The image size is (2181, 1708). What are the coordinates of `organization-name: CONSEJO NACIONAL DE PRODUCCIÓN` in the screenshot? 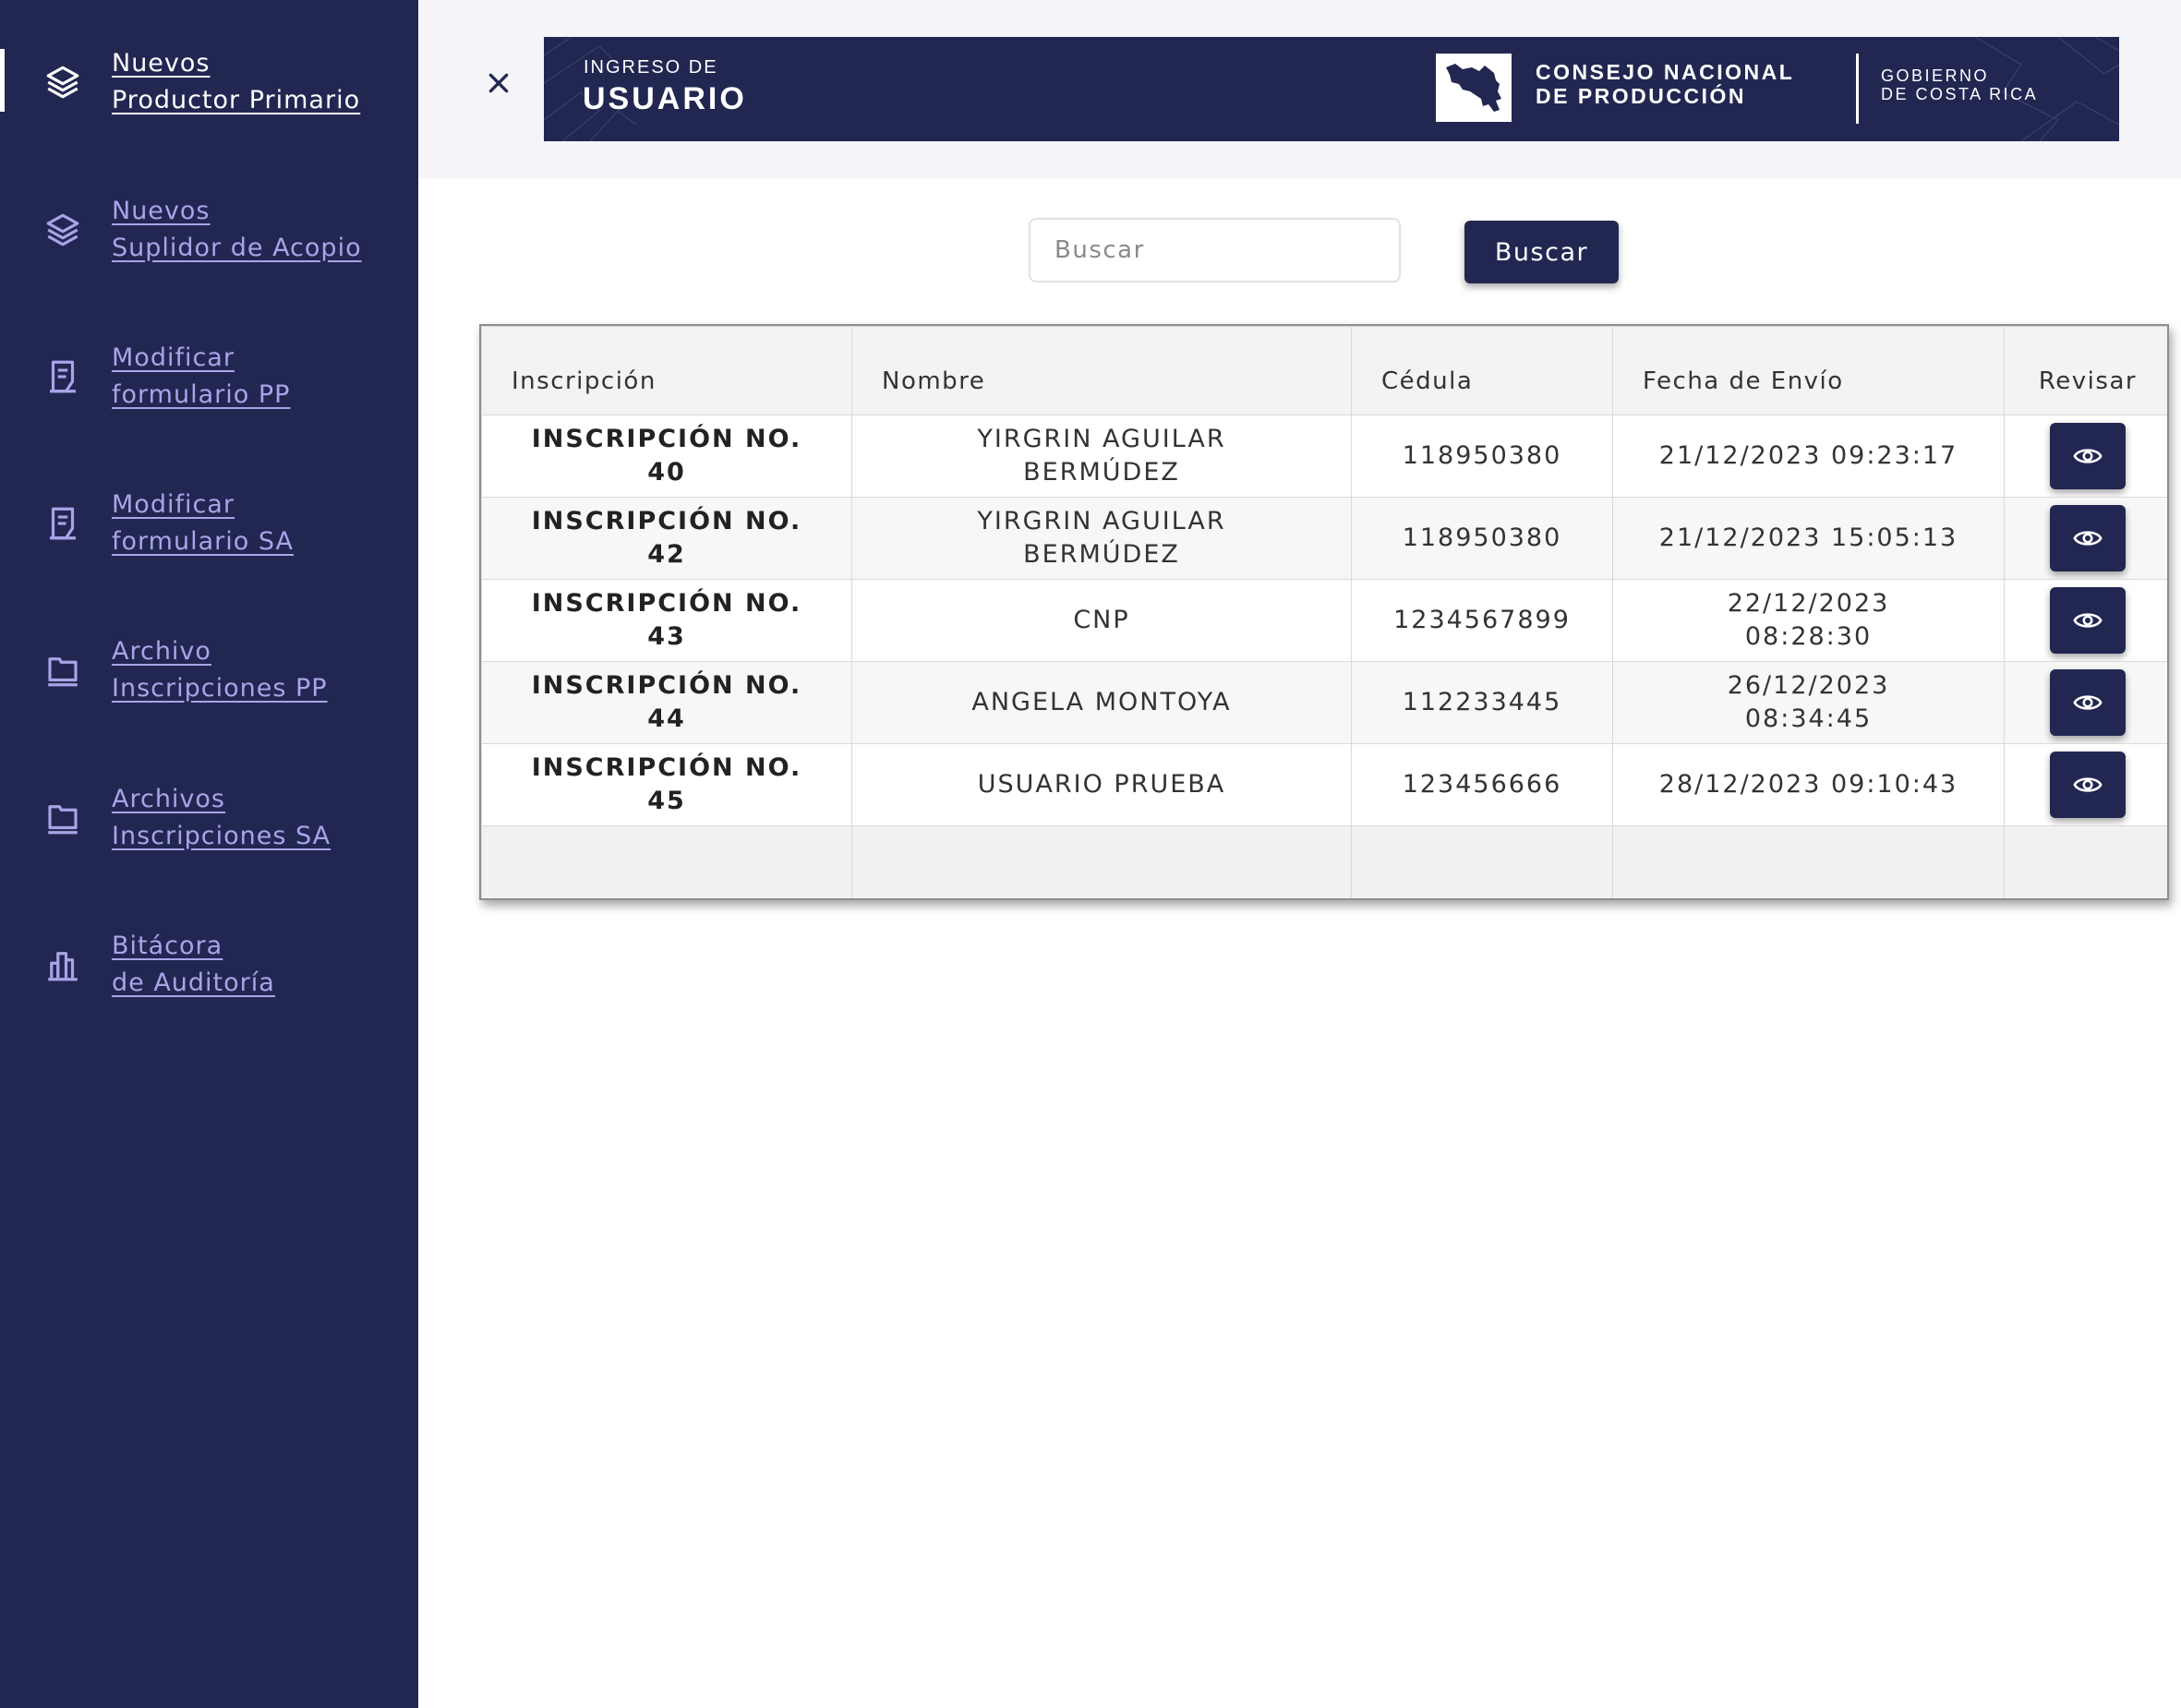 It's located at (1665, 84).